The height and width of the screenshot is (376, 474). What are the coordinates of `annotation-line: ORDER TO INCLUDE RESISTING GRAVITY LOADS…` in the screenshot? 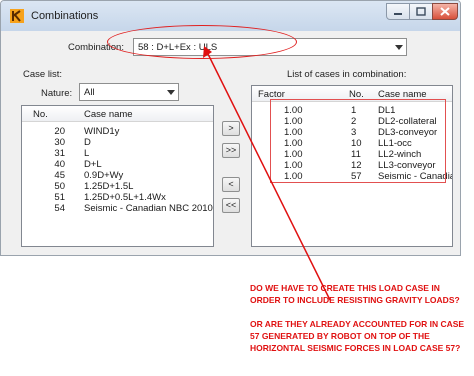 It's located at (355, 300).